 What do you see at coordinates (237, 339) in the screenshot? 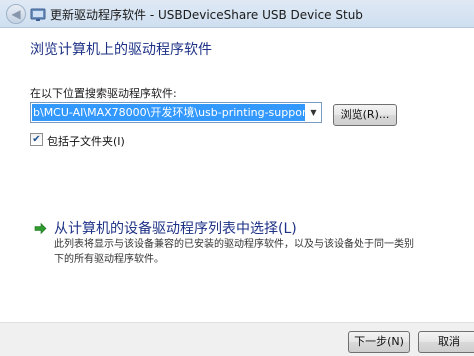
I see `dialog-footer: 下一步(N) 取消` at bounding box center [237, 339].